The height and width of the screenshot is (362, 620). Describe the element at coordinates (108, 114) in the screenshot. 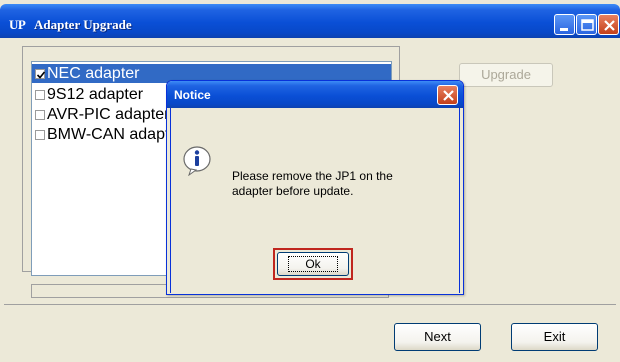

I see `list-item-label: AVR-PIC adapter` at that location.